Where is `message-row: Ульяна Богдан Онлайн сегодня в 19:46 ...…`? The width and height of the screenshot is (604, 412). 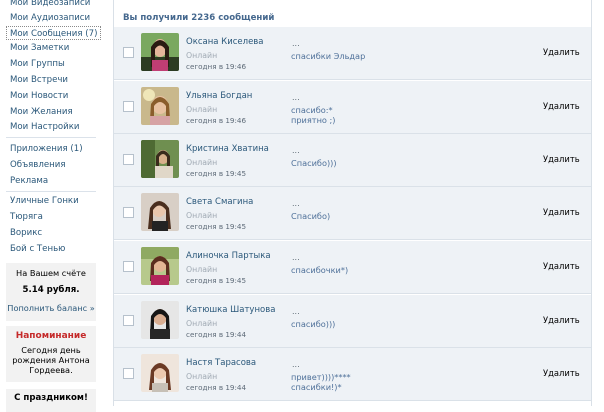 message-row: Ульяна Богдан Онлайн сегодня в 19:46 ...… is located at coordinates (352, 107).